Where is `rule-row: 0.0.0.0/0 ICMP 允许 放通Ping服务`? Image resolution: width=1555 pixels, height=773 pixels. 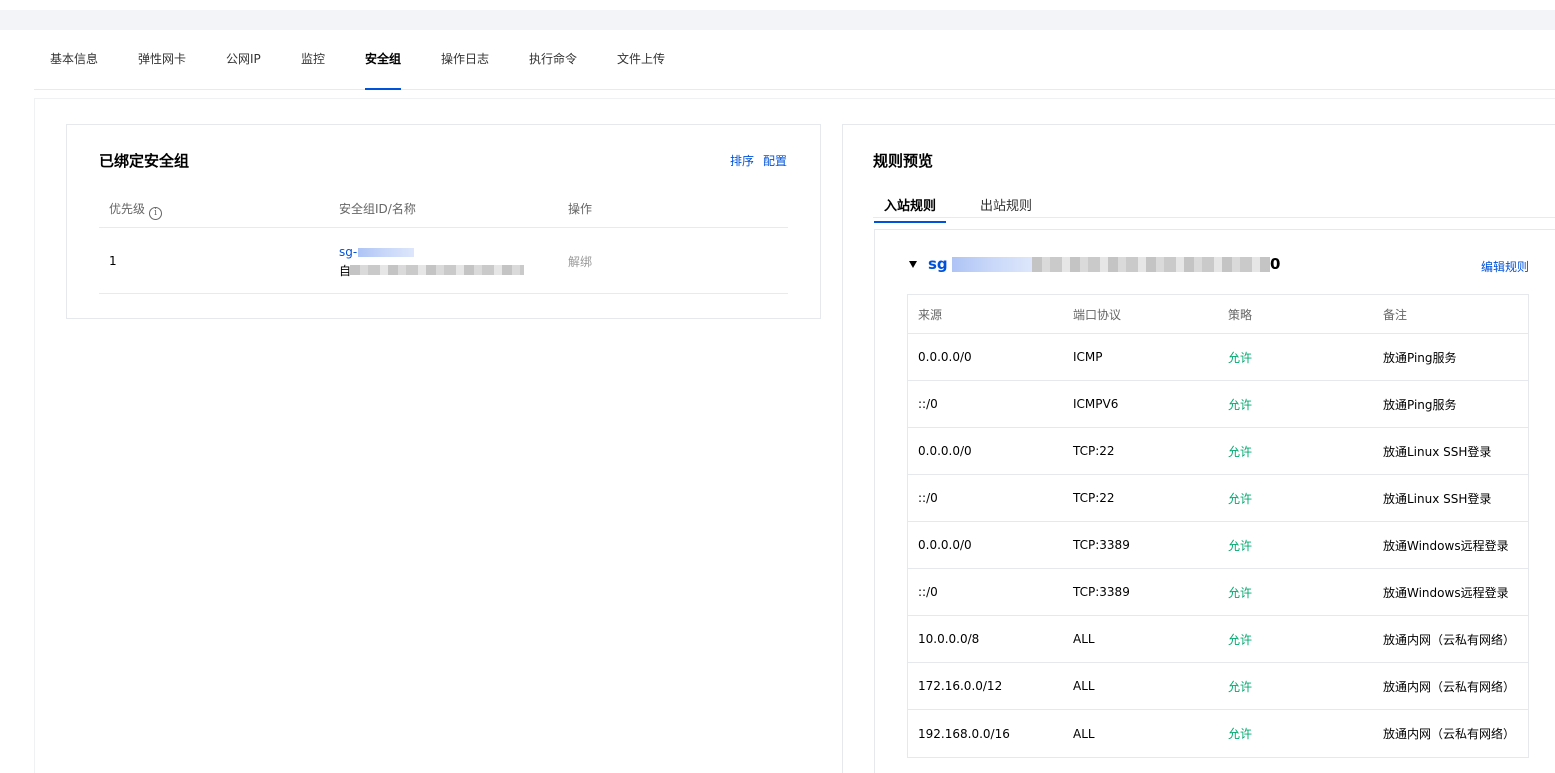
rule-row: 0.0.0.0/0 ICMP 允许 放通Ping服务 is located at coordinates (1218, 357).